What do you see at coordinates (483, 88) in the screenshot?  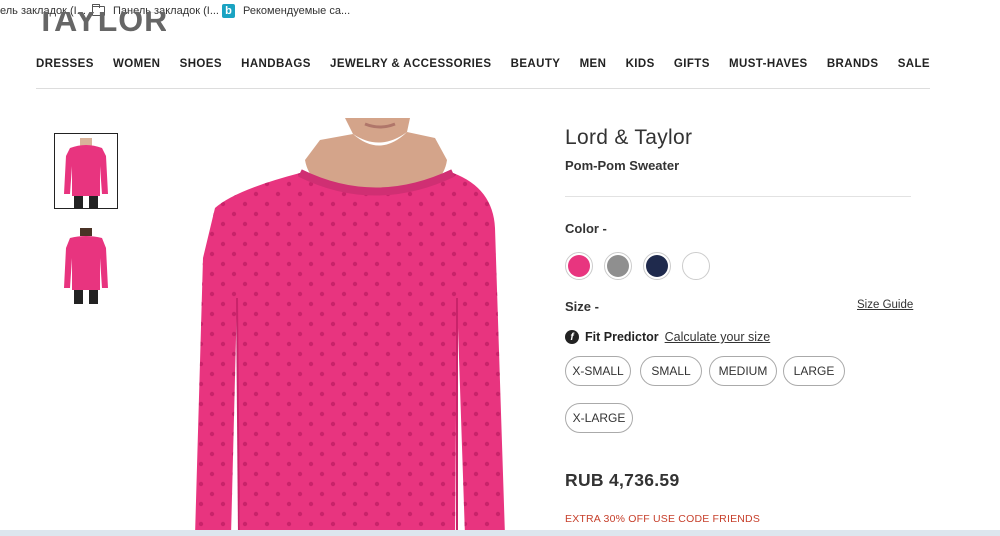 I see `nav-divider` at bounding box center [483, 88].